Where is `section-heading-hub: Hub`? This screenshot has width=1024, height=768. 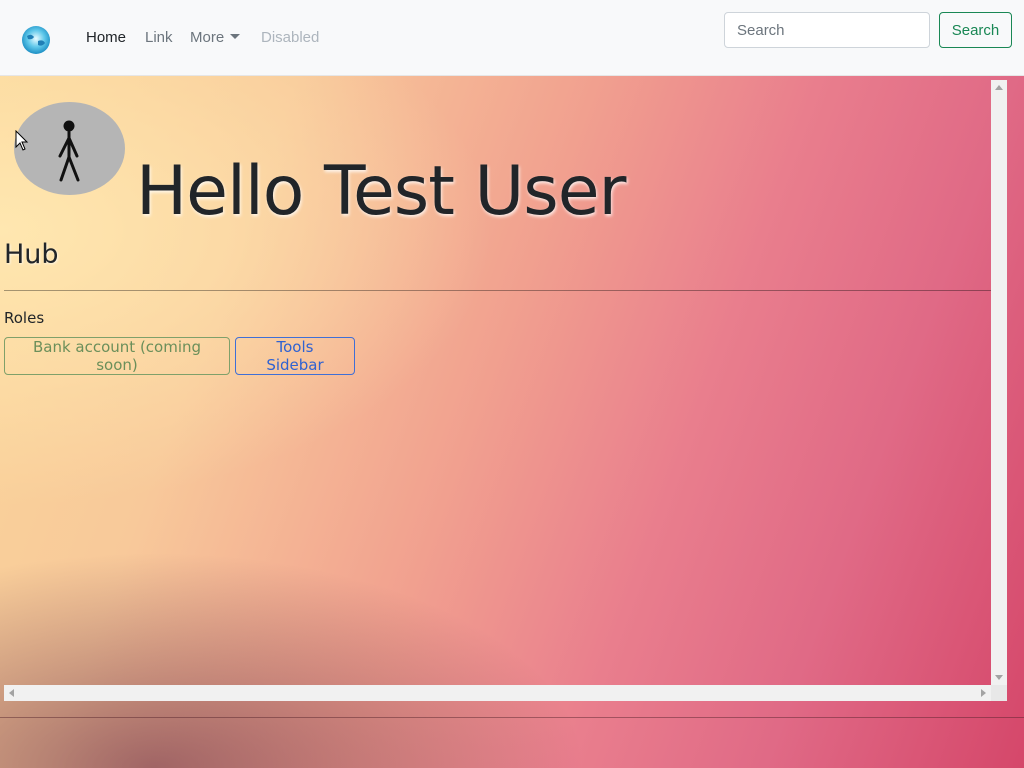
section-heading-hub: Hub is located at coordinates (31, 254).